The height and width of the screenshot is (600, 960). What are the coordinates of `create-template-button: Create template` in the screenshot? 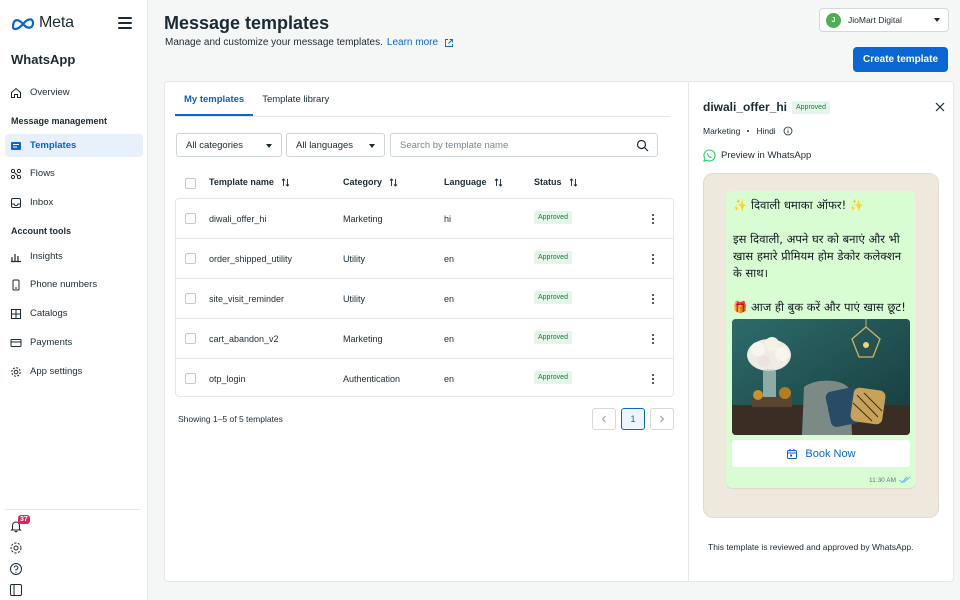 It's located at (900, 59).